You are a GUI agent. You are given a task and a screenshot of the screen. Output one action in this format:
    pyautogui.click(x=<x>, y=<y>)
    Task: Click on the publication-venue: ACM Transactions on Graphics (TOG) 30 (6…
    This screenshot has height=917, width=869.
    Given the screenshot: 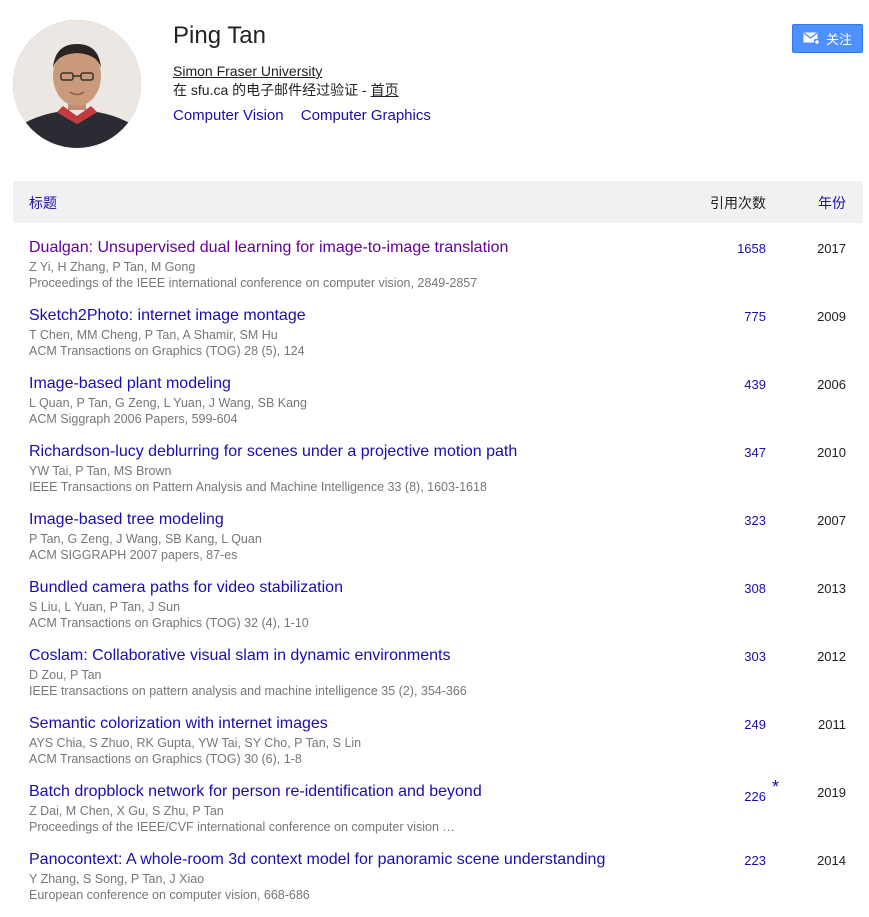 What is the action you would take?
    pyautogui.click(x=165, y=759)
    